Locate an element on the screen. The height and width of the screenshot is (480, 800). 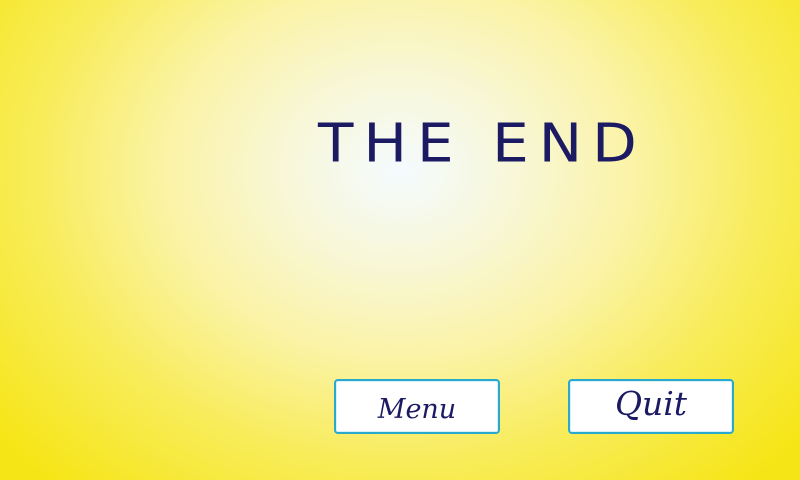
menu-button: Menu is located at coordinates (417, 406).